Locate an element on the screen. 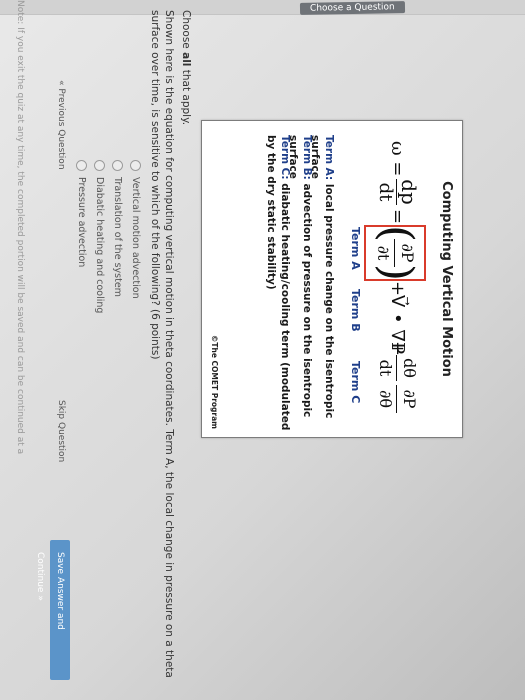 This screenshot has width=525, height=700. plus-sign: + is located at coordinates (397, 289).